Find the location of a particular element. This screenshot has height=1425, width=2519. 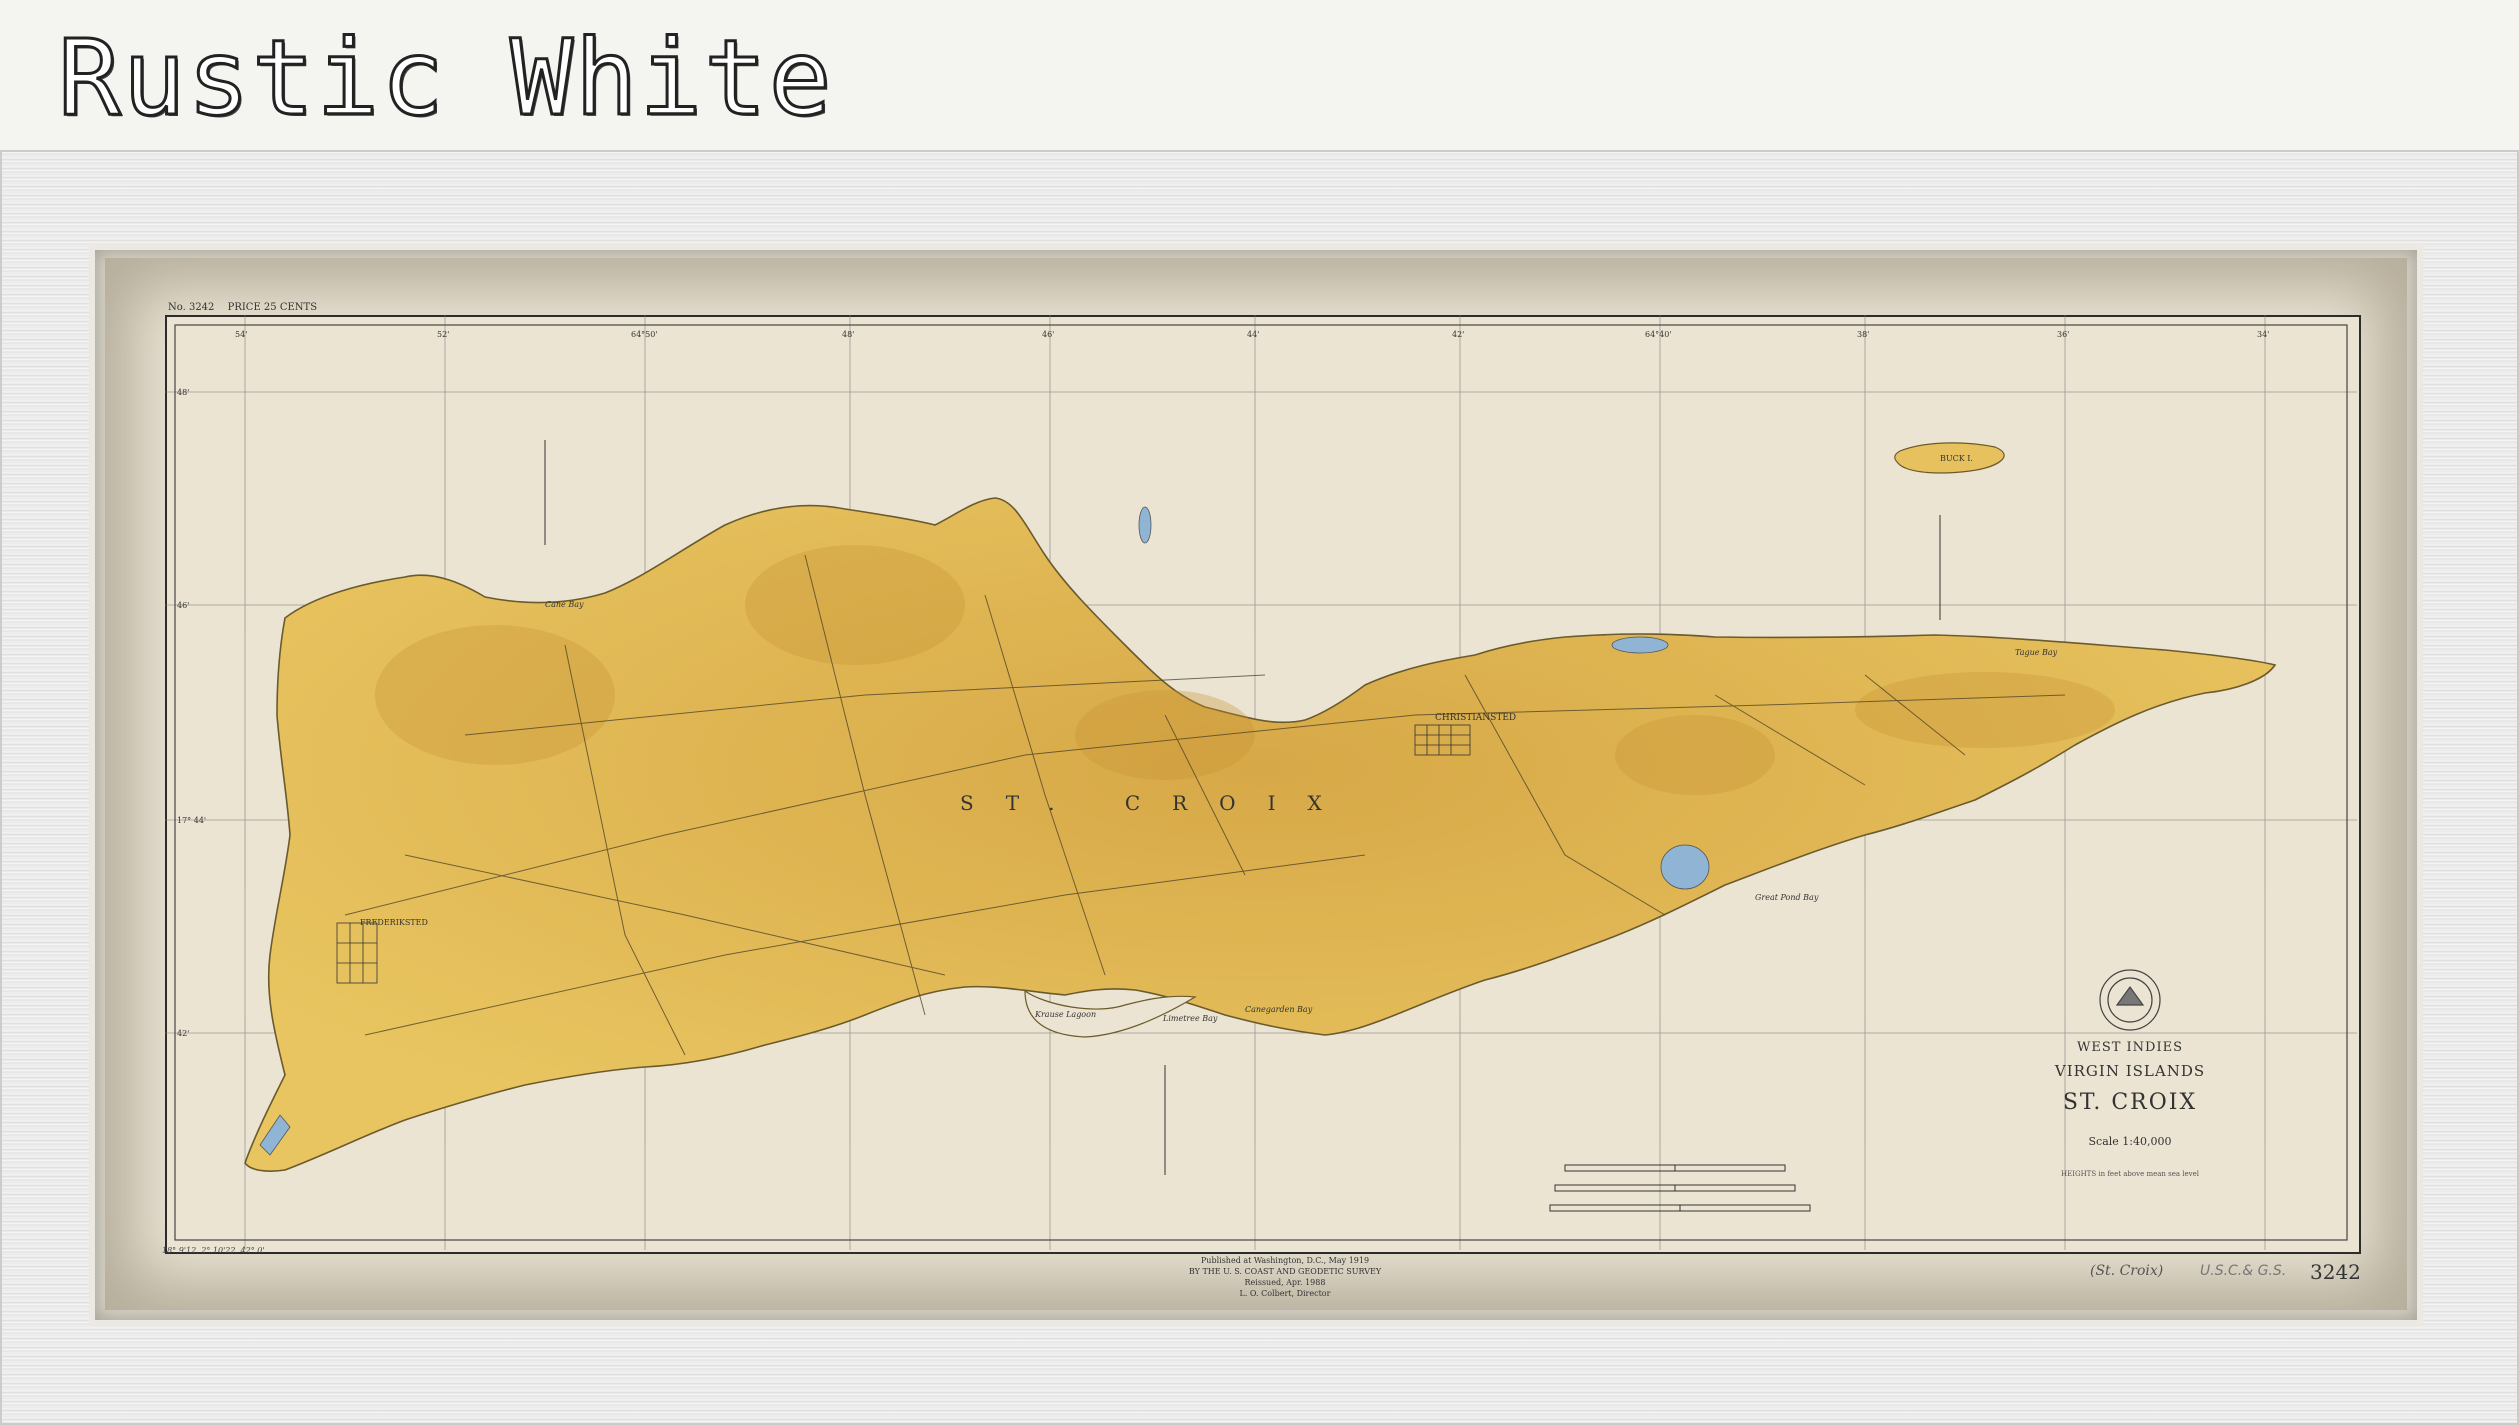

corner-note: 18°.9'12, 2°.10'22, 42°.0' is located at coordinates (213, 1250).